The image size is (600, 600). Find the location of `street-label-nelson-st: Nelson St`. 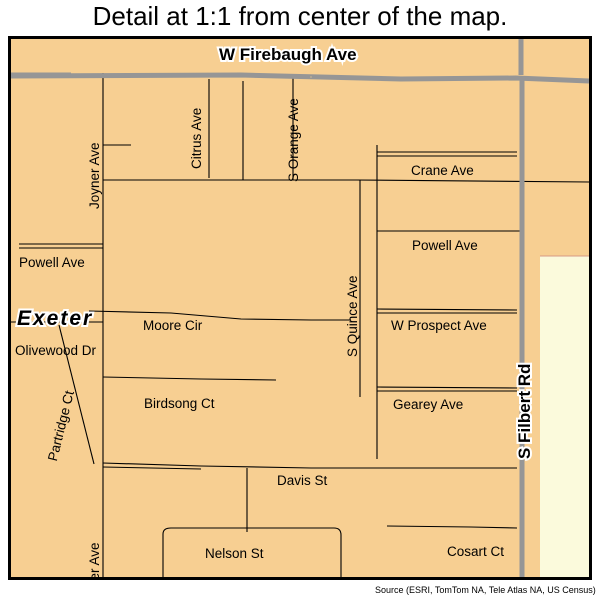

street-label-nelson-st: Nelson St is located at coordinates (234, 553).